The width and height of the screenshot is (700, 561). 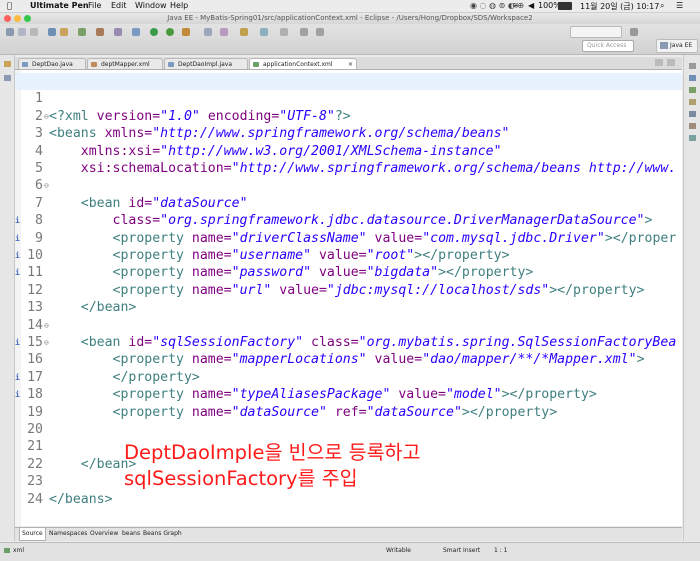 What do you see at coordinates (19, 550) in the screenshot?
I see `status-element: xml` at bounding box center [19, 550].